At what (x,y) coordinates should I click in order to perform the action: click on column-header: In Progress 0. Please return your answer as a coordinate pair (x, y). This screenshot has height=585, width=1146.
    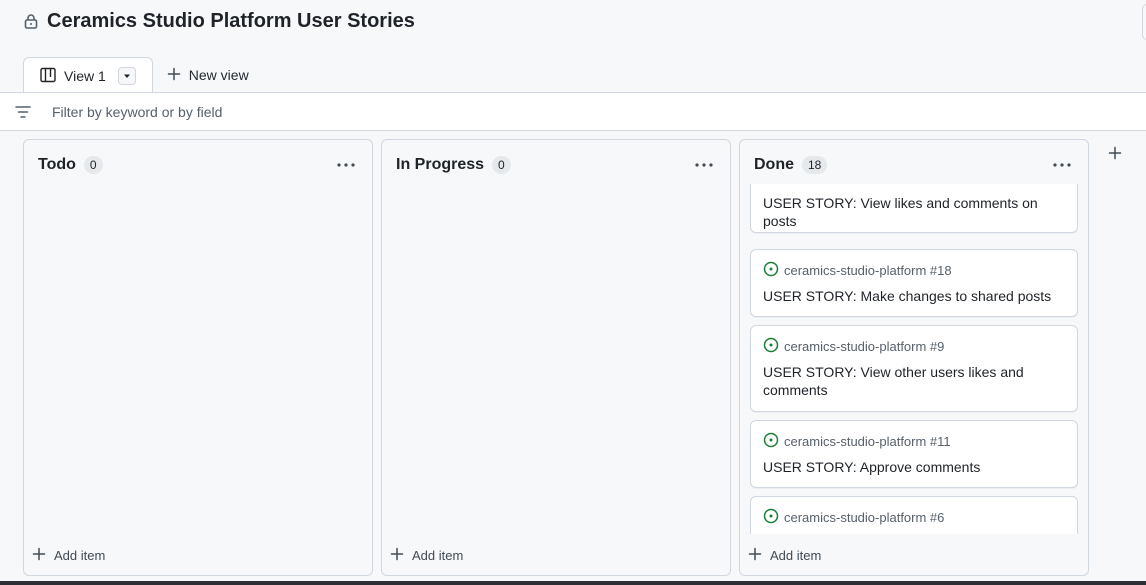
    Looking at the image, I should click on (556, 165).